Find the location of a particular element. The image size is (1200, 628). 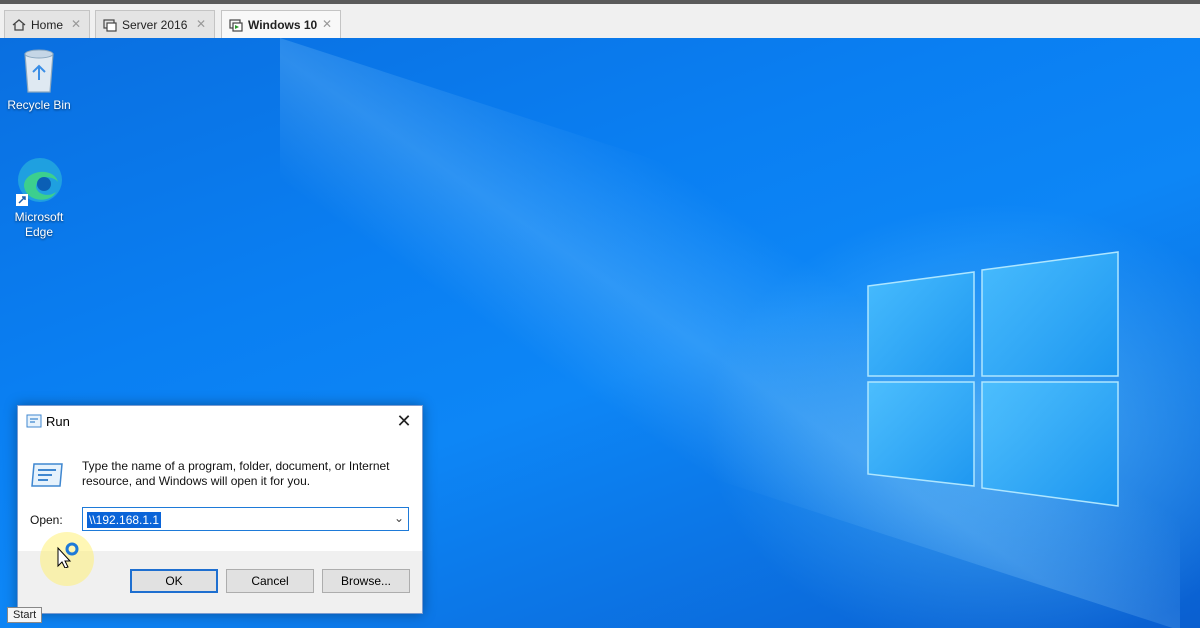

tab-server-label: Server 2016 is located at coordinates (155, 24).